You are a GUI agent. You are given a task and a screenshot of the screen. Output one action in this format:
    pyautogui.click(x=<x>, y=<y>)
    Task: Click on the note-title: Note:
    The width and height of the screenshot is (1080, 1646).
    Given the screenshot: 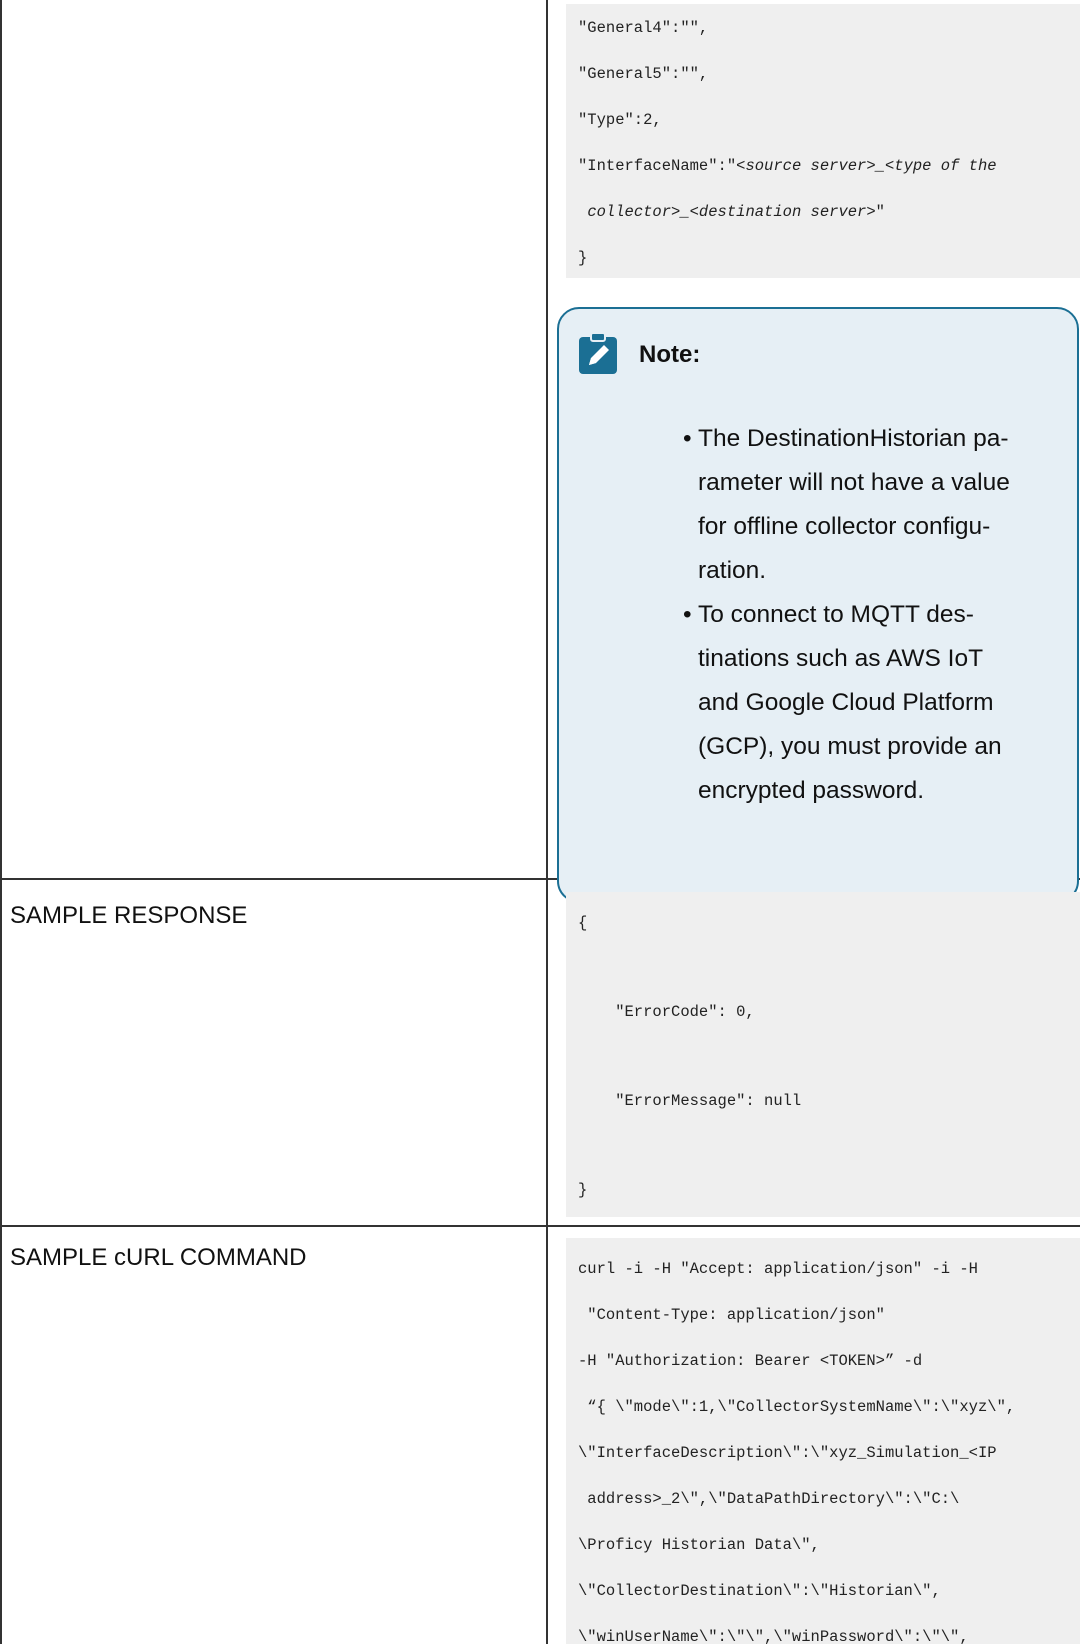 What is the action you would take?
    pyautogui.click(x=670, y=354)
    